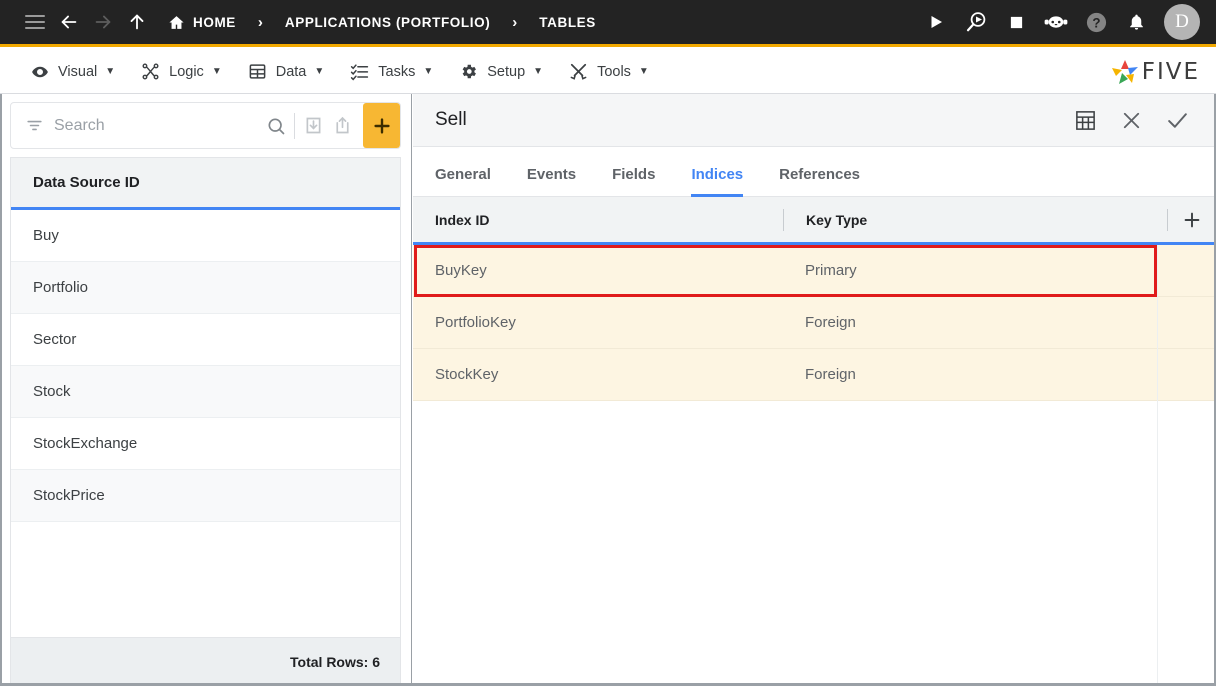  I want to click on breadcrumb-item-tables: TABLES, so click(567, 22).